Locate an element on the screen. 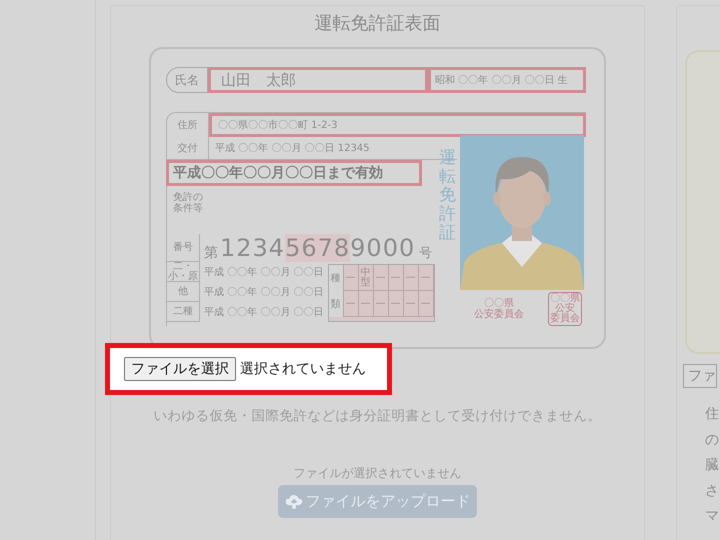 The width and height of the screenshot is (720, 540). note-text: いわゆる仮免・国際免許などは身分証明書として受け付けできません。 is located at coordinates (378, 416).